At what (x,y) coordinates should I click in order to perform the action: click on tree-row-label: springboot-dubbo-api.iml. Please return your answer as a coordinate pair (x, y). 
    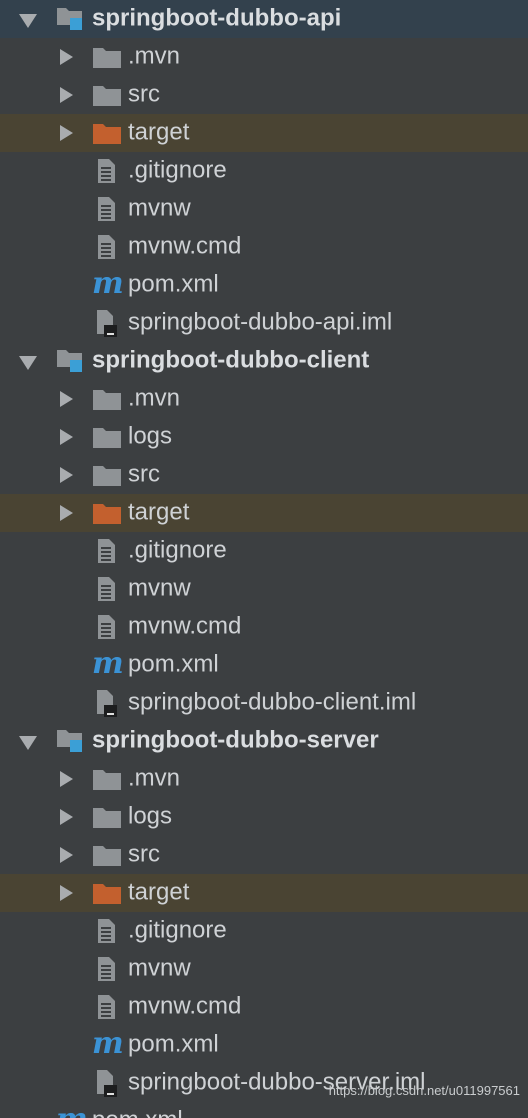
    Looking at the image, I should click on (260, 322).